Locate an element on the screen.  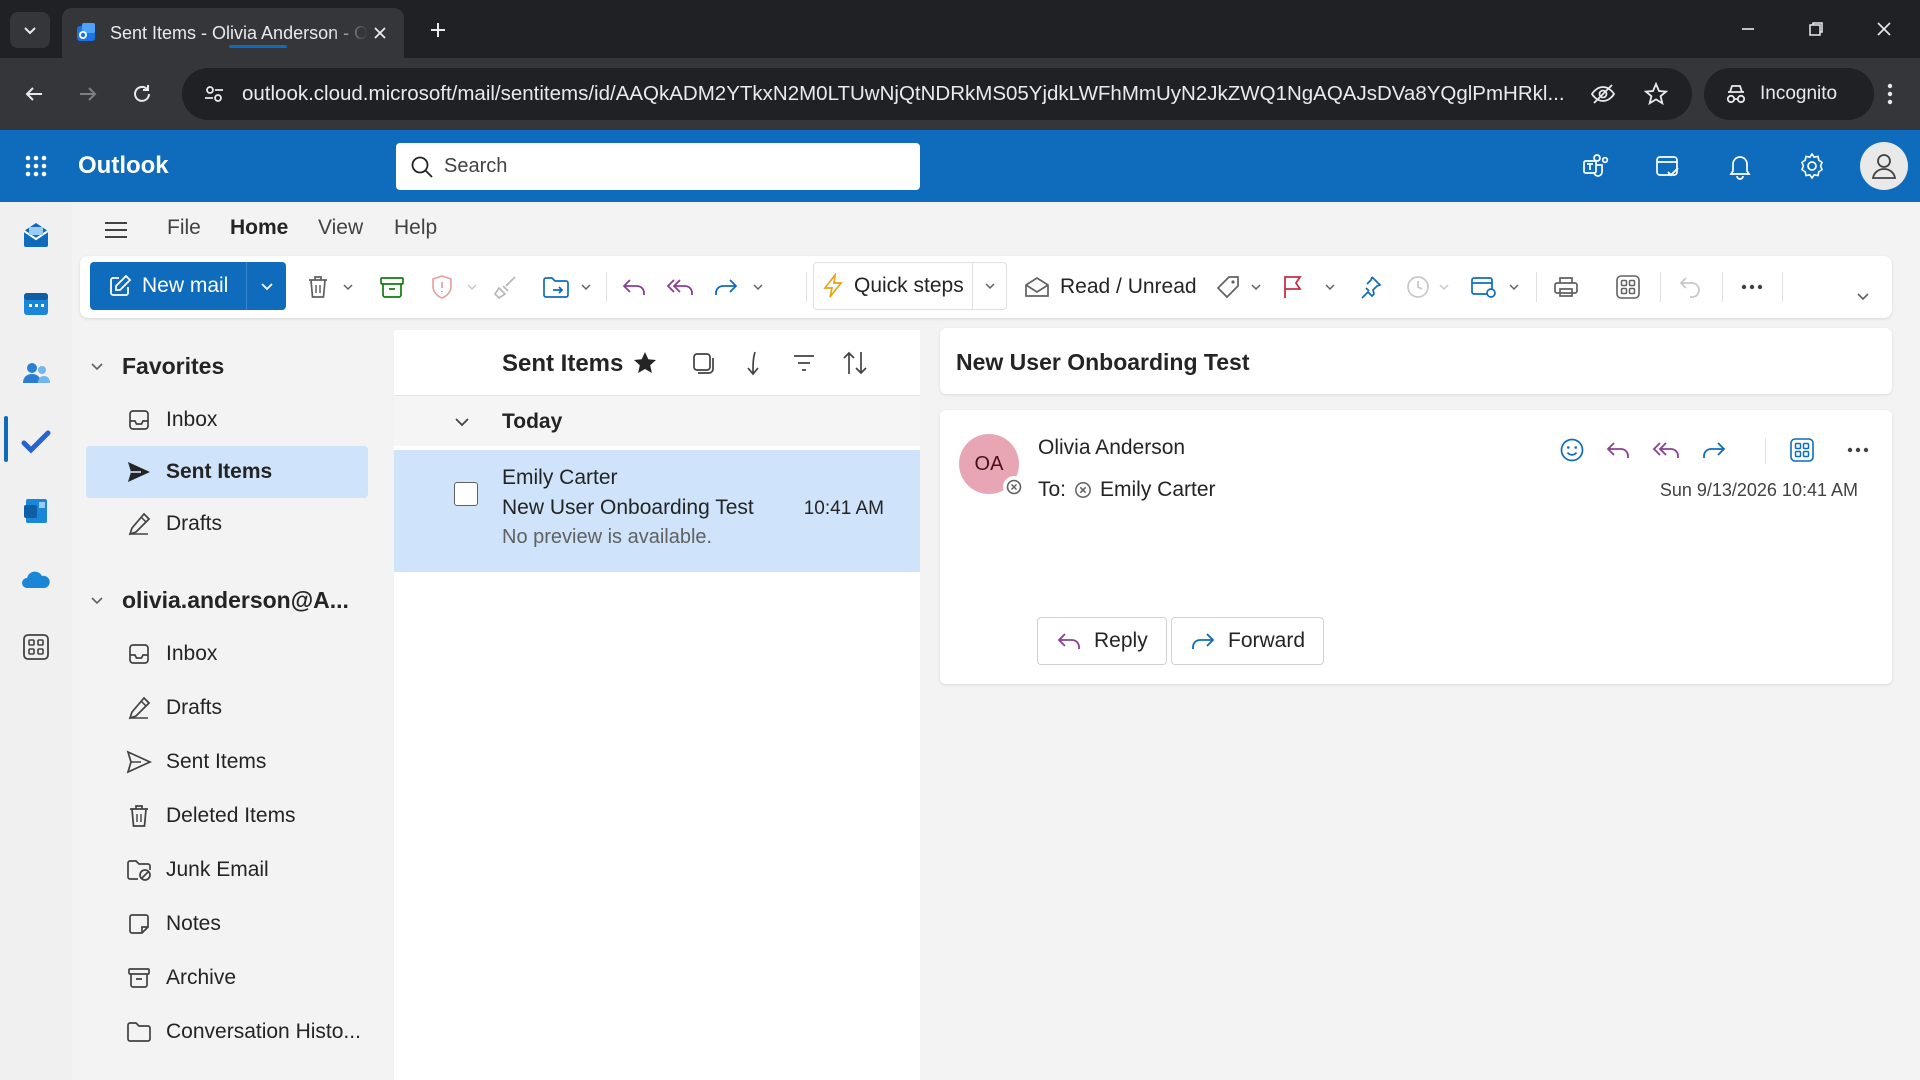
todo-app-button is located at coordinates (36, 442).